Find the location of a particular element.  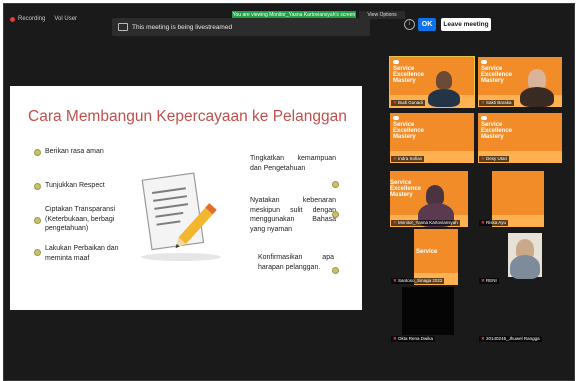

slide-item: Lakukan Perbaikan dan meminta maaf is located at coordinates (82, 253).